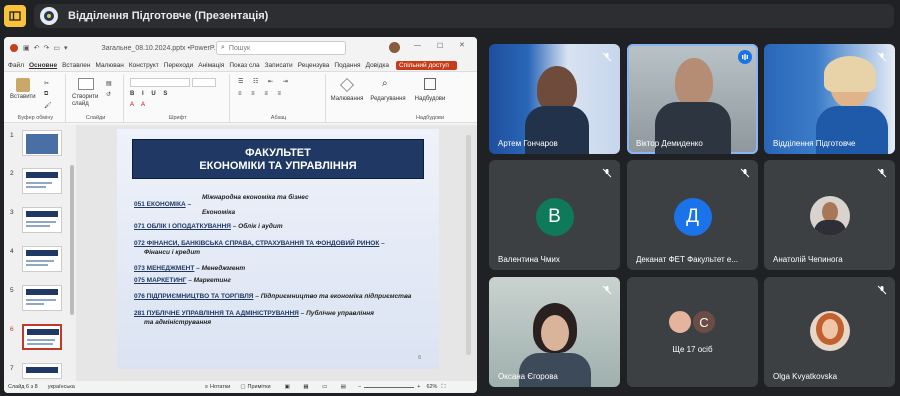 The width and height of the screenshot is (900, 396). What do you see at coordinates (144, 65) in the screenshot?
I see `tab-design: Конструкт` at bounding box center [144, 65].